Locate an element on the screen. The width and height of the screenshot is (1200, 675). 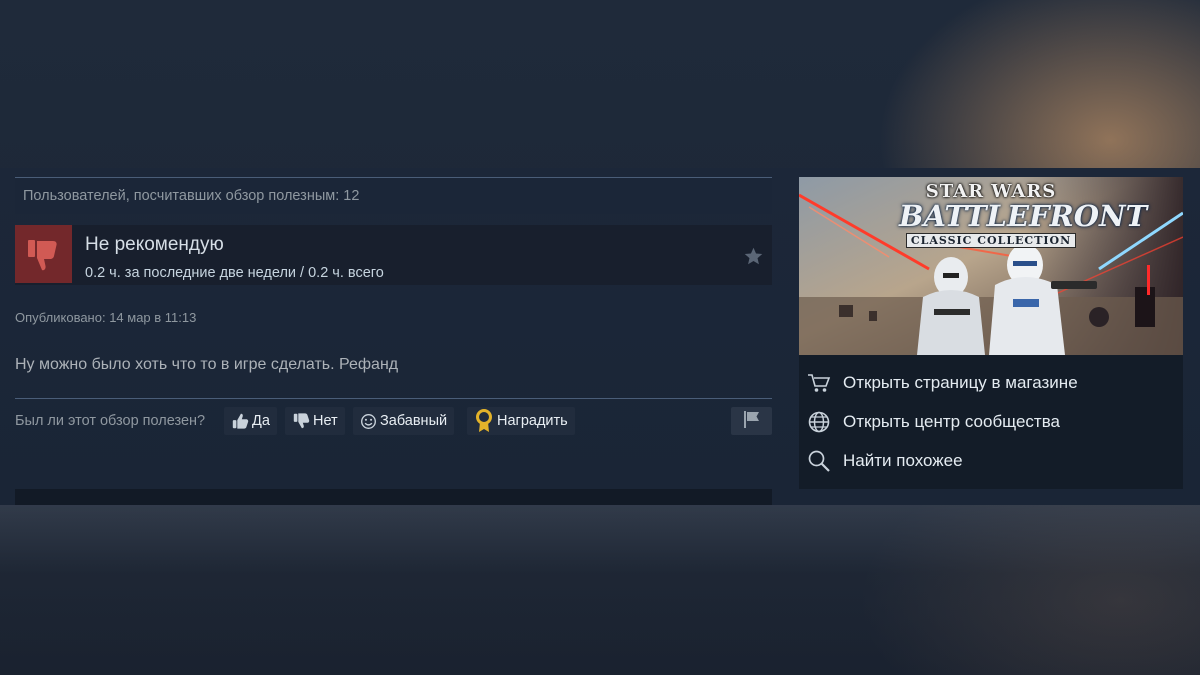
link-similar-label: Найти похожее is located at coordinates (903, 460).